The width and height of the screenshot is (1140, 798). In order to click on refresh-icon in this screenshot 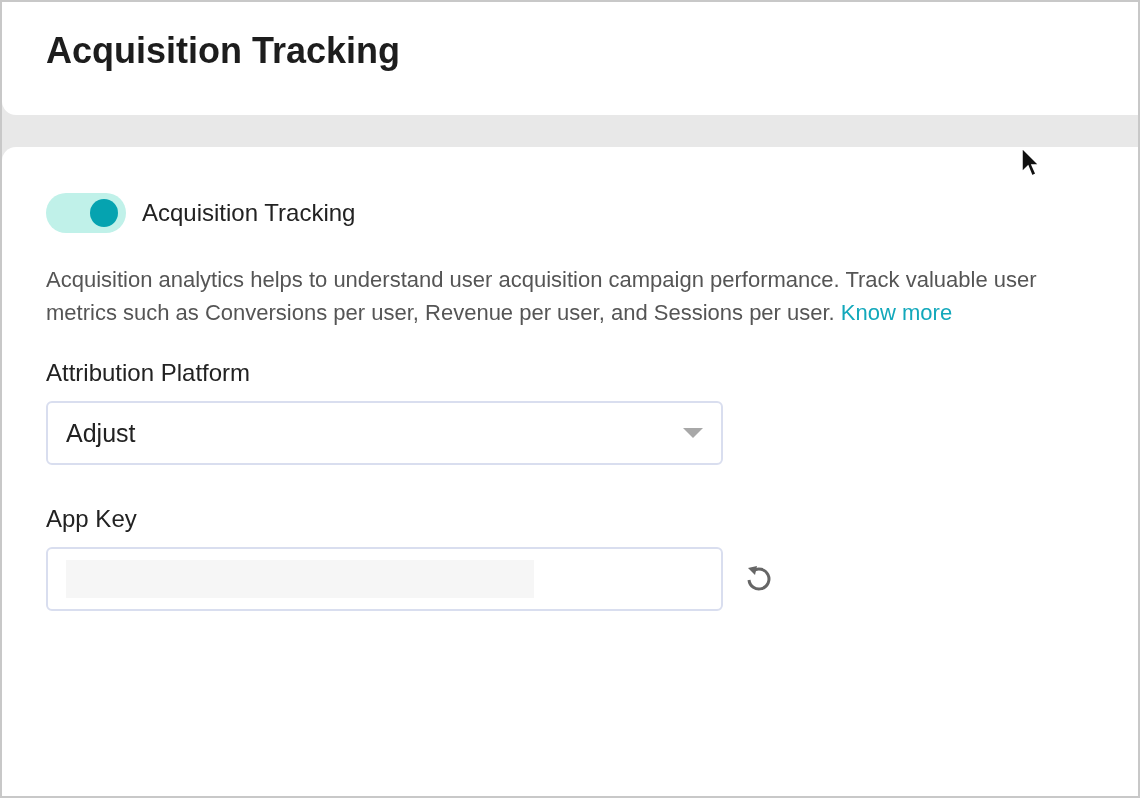, I will do `click(759, 579)`.